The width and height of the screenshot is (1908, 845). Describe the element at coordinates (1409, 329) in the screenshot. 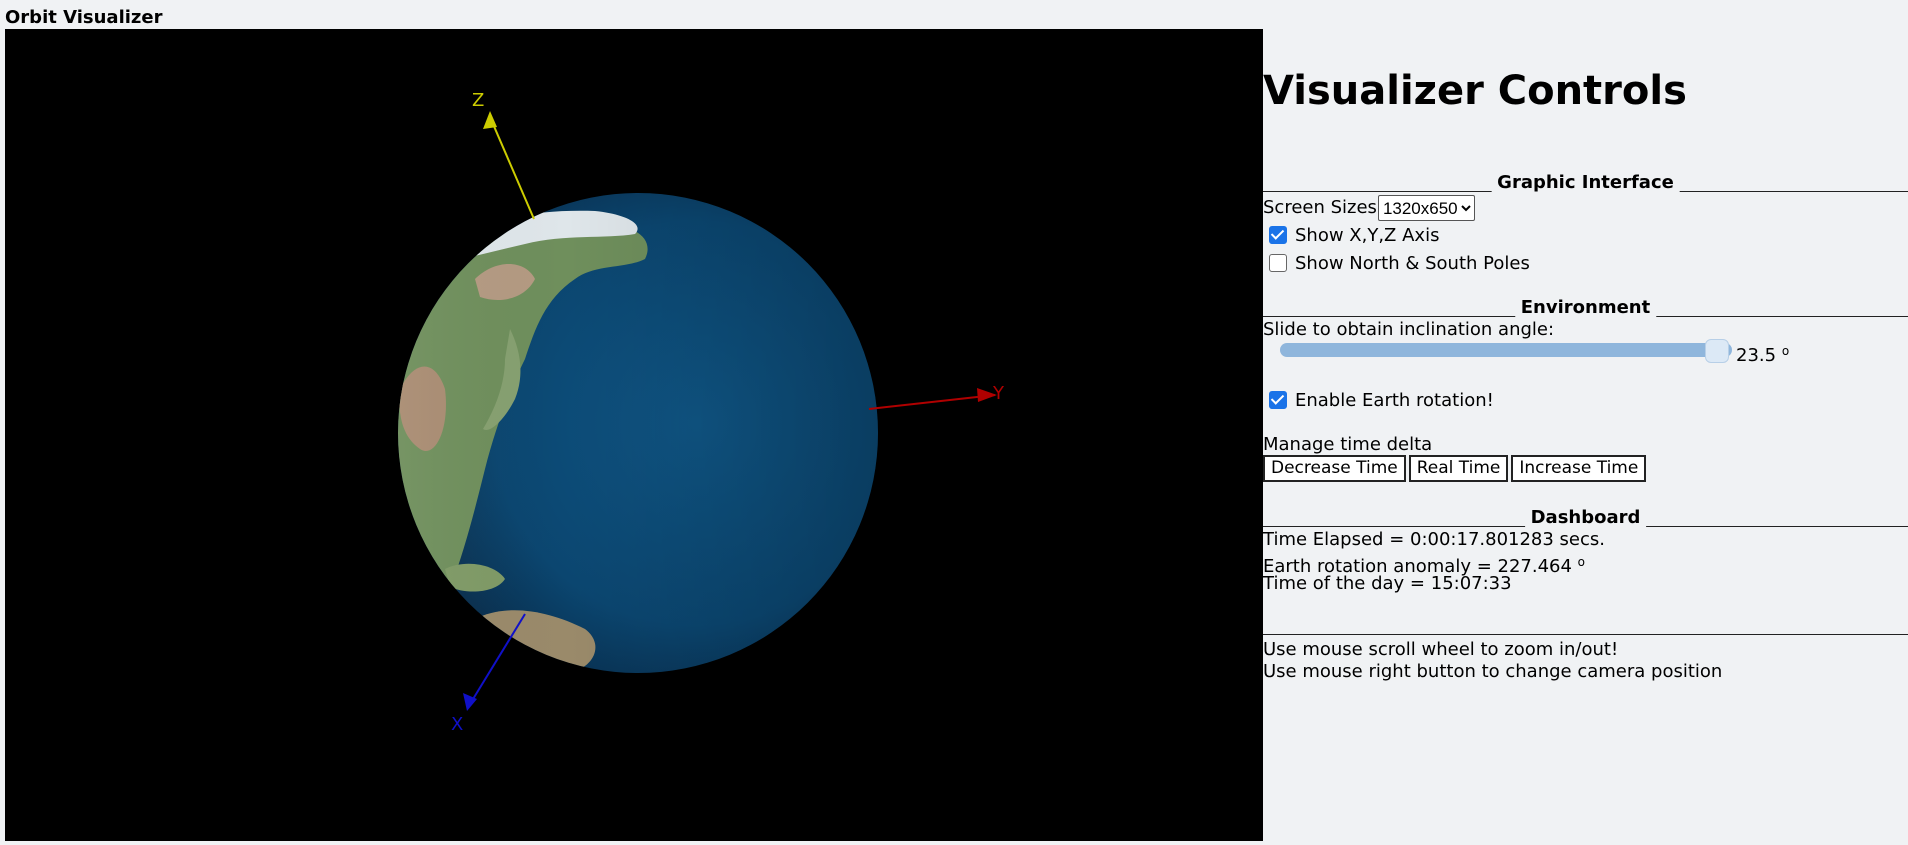

I see `slider-label: Slide to obtain inclination angle:` at that location.